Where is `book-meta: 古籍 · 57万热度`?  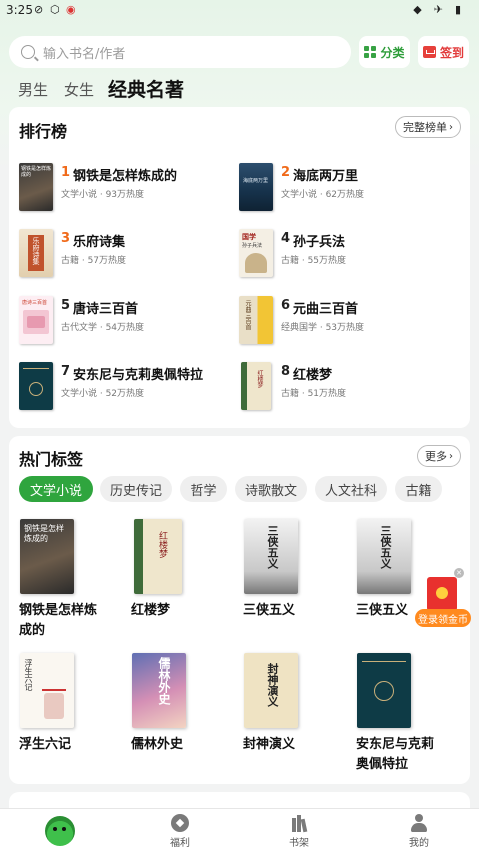 book-meta: 古籍 · 57万热度 is located at coordinates (94, 261).